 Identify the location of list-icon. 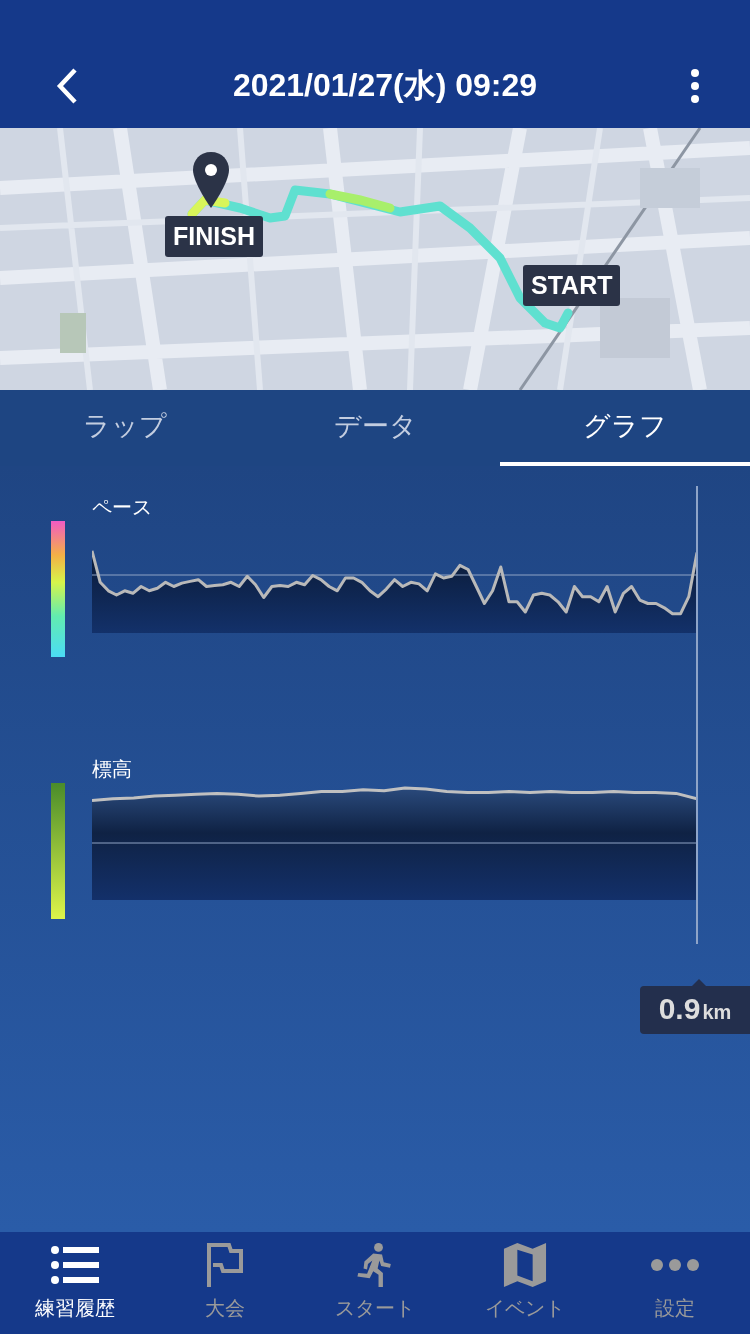
(75, 1265).